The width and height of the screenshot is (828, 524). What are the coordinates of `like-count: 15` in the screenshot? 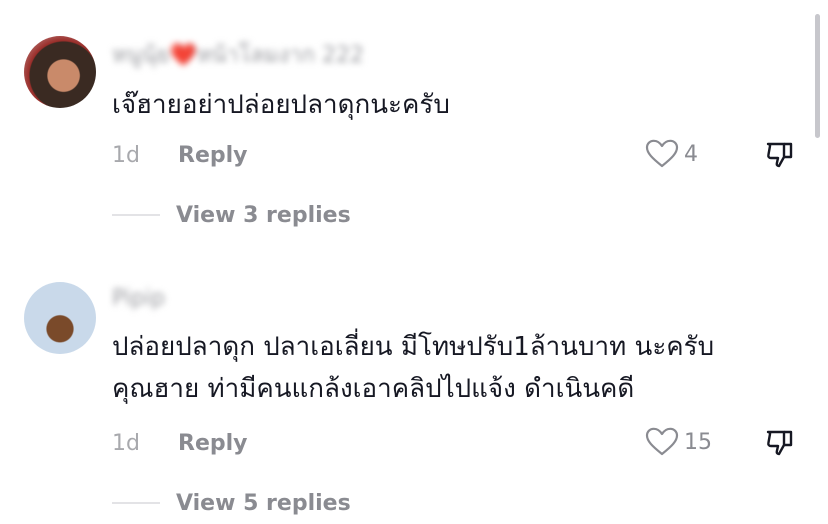 It's located at (698, 442).